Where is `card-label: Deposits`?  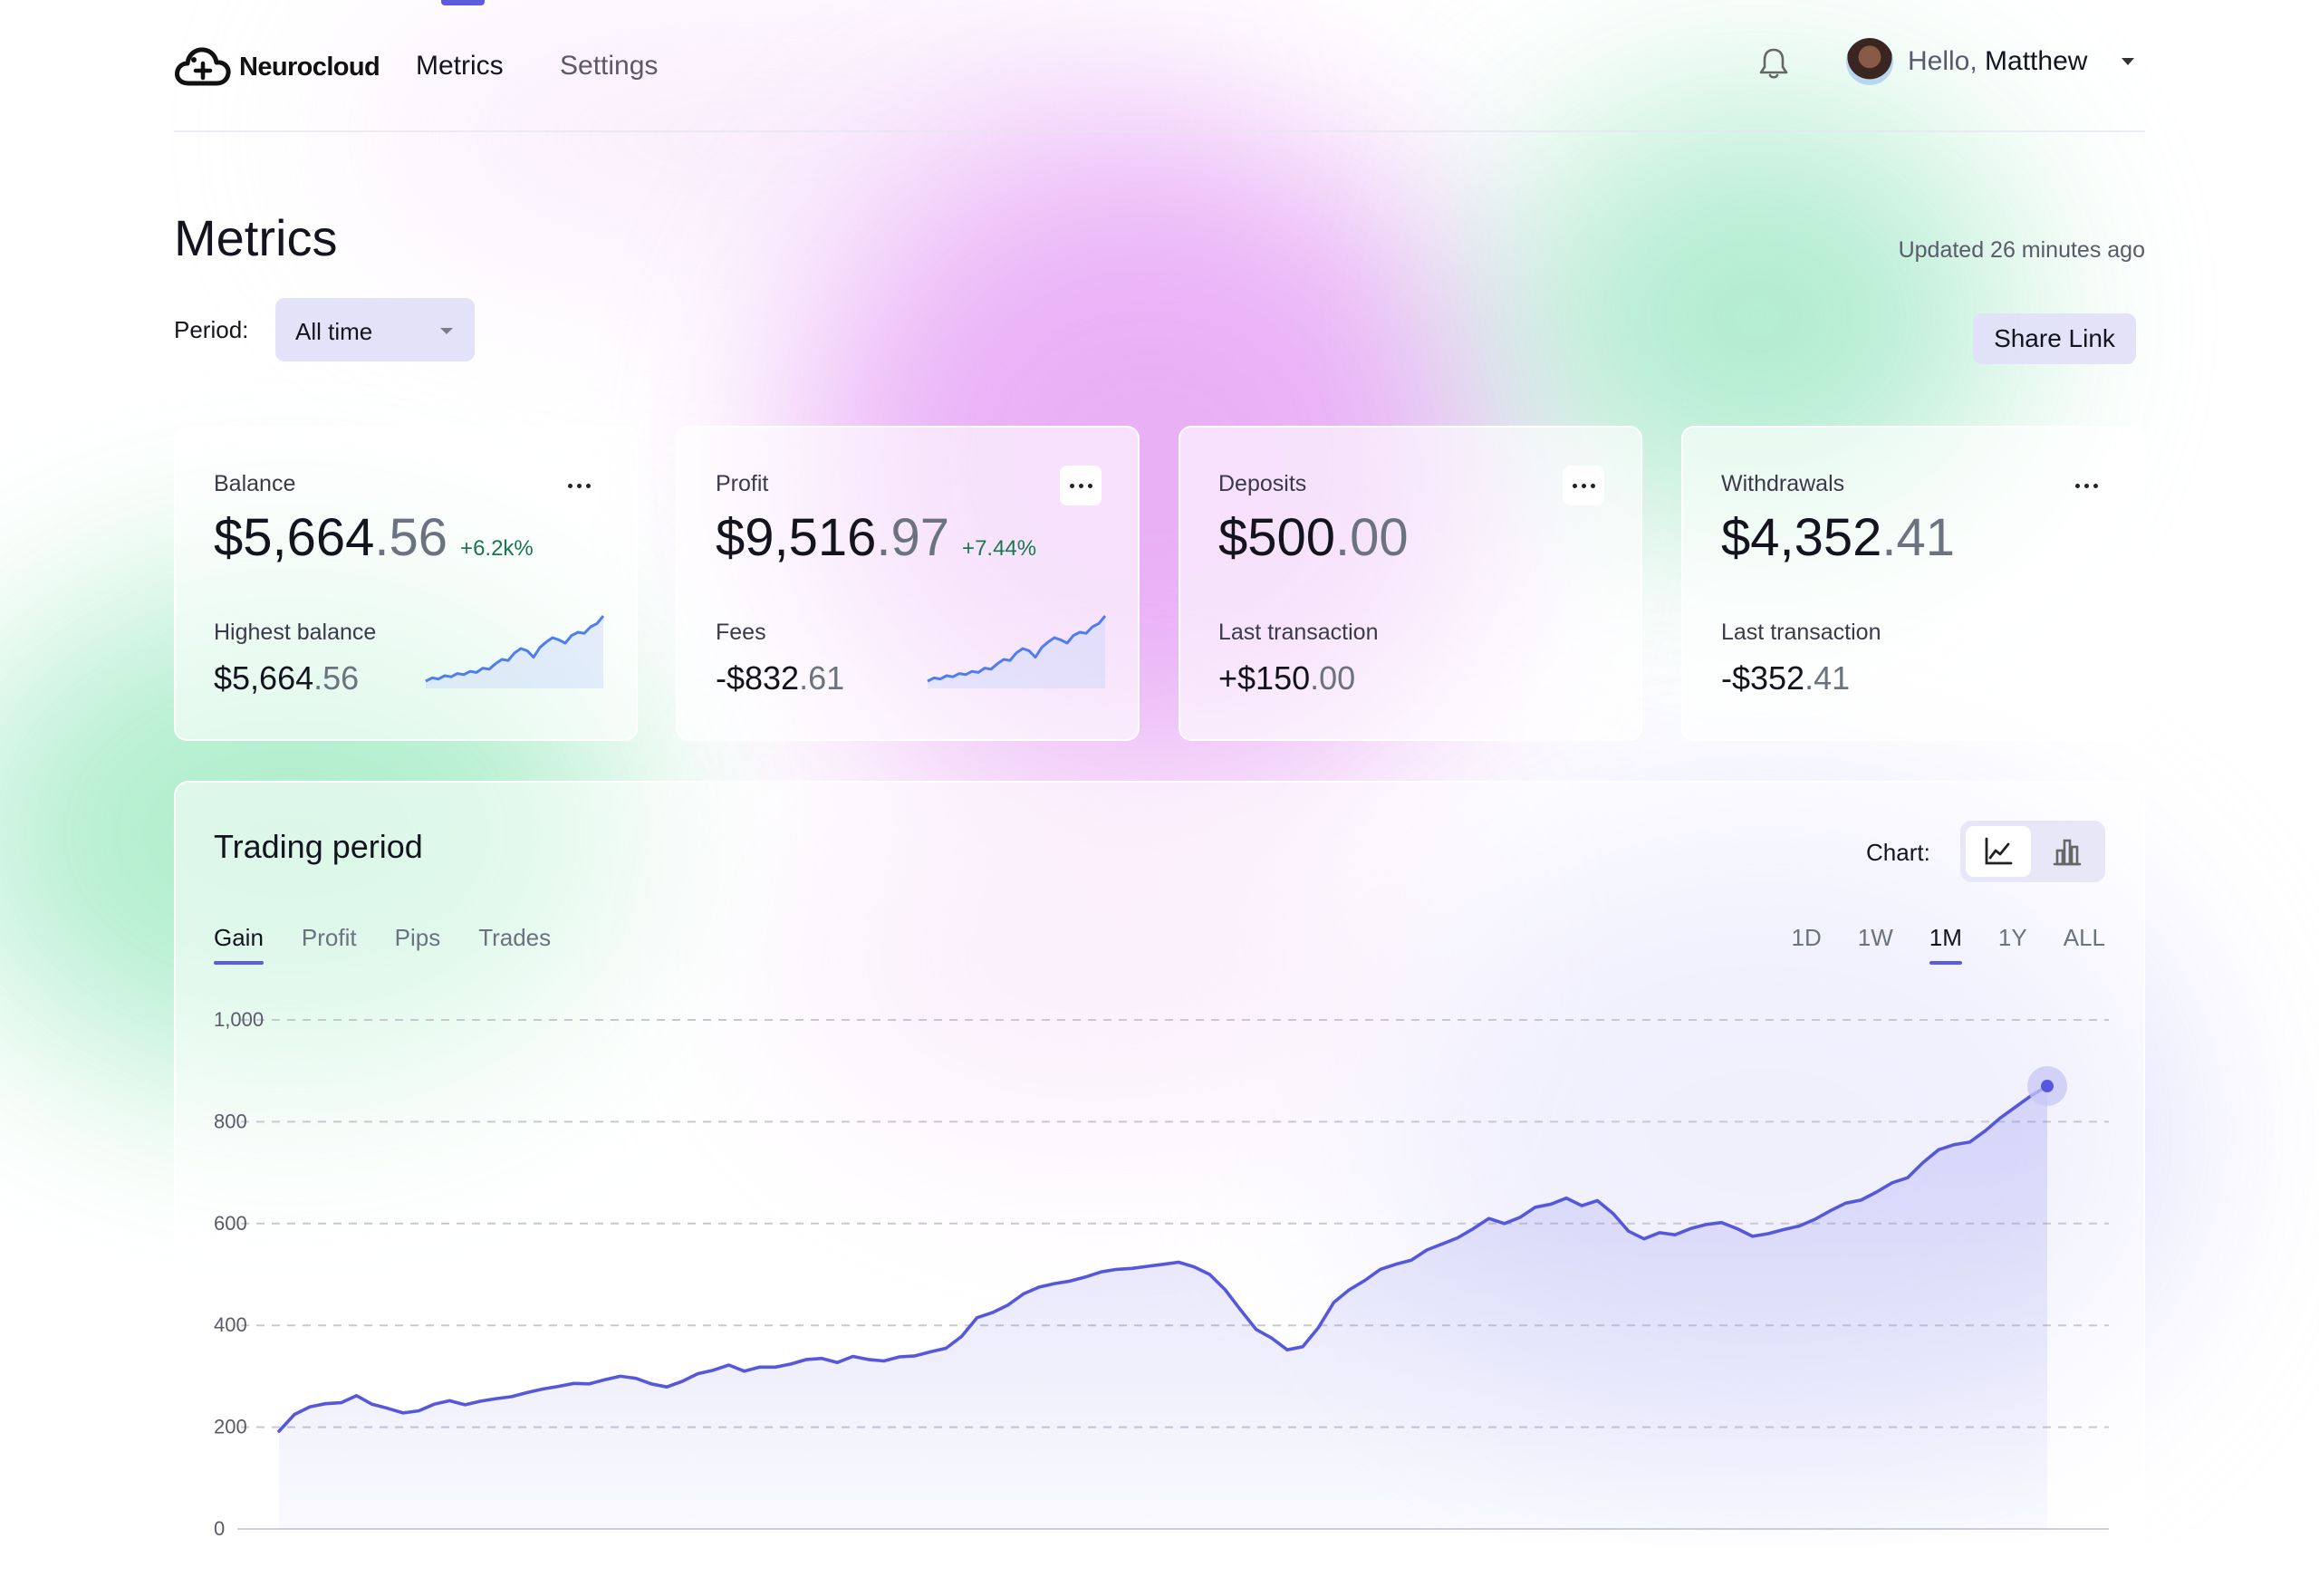
card-label: Deposits is located at coordinates (1262, 483).